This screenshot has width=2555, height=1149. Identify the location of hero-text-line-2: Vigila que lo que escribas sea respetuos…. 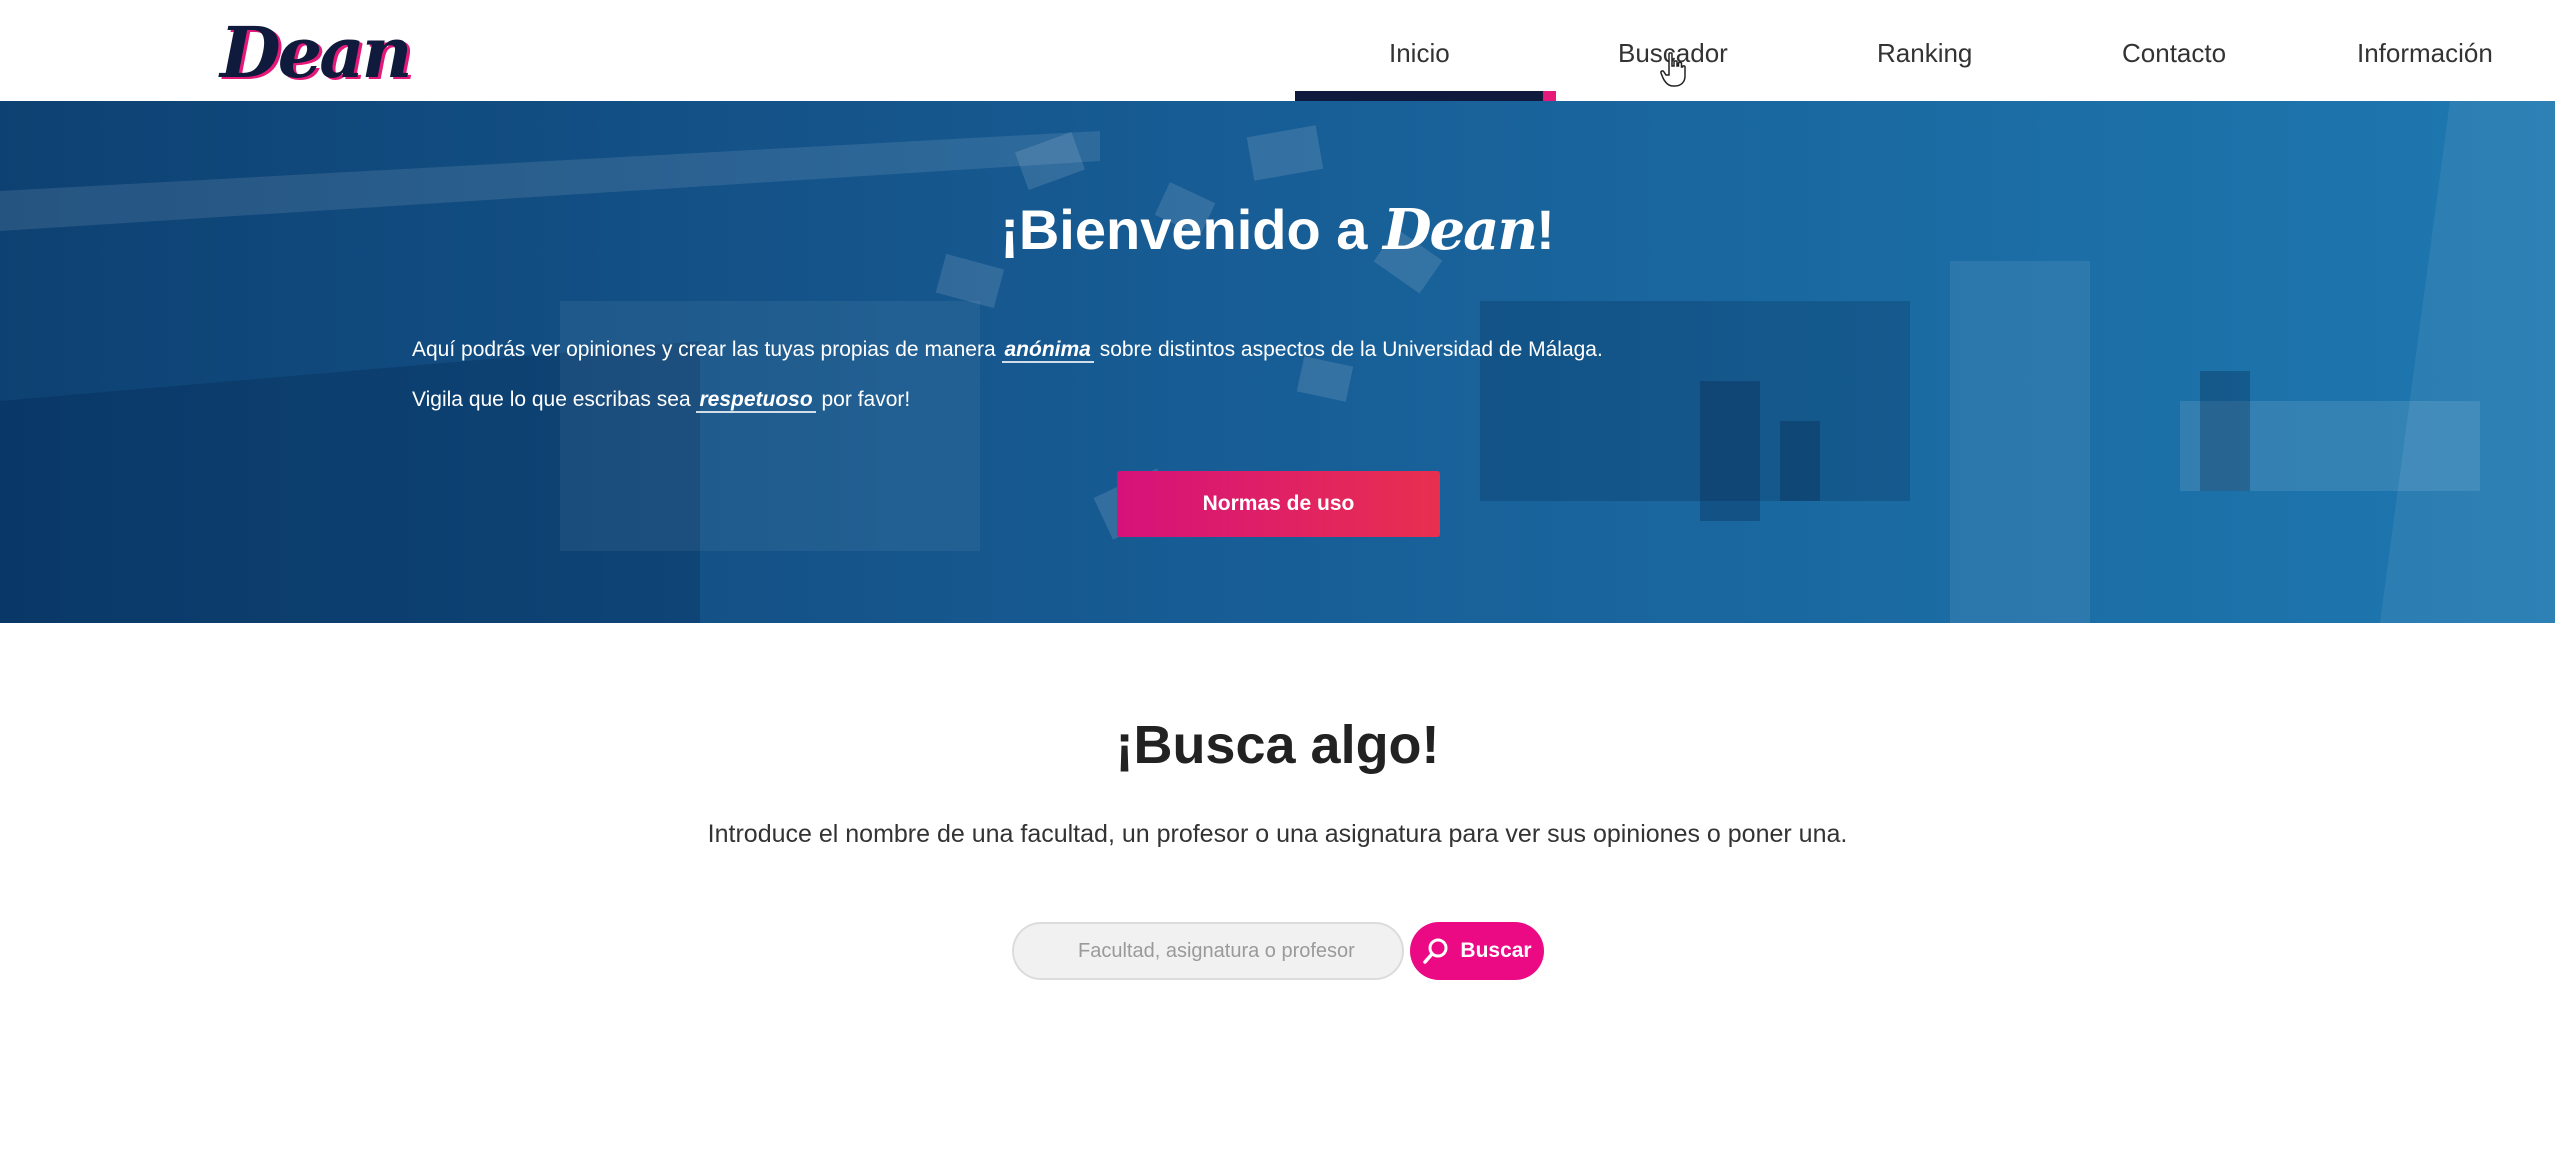
(661, 400).